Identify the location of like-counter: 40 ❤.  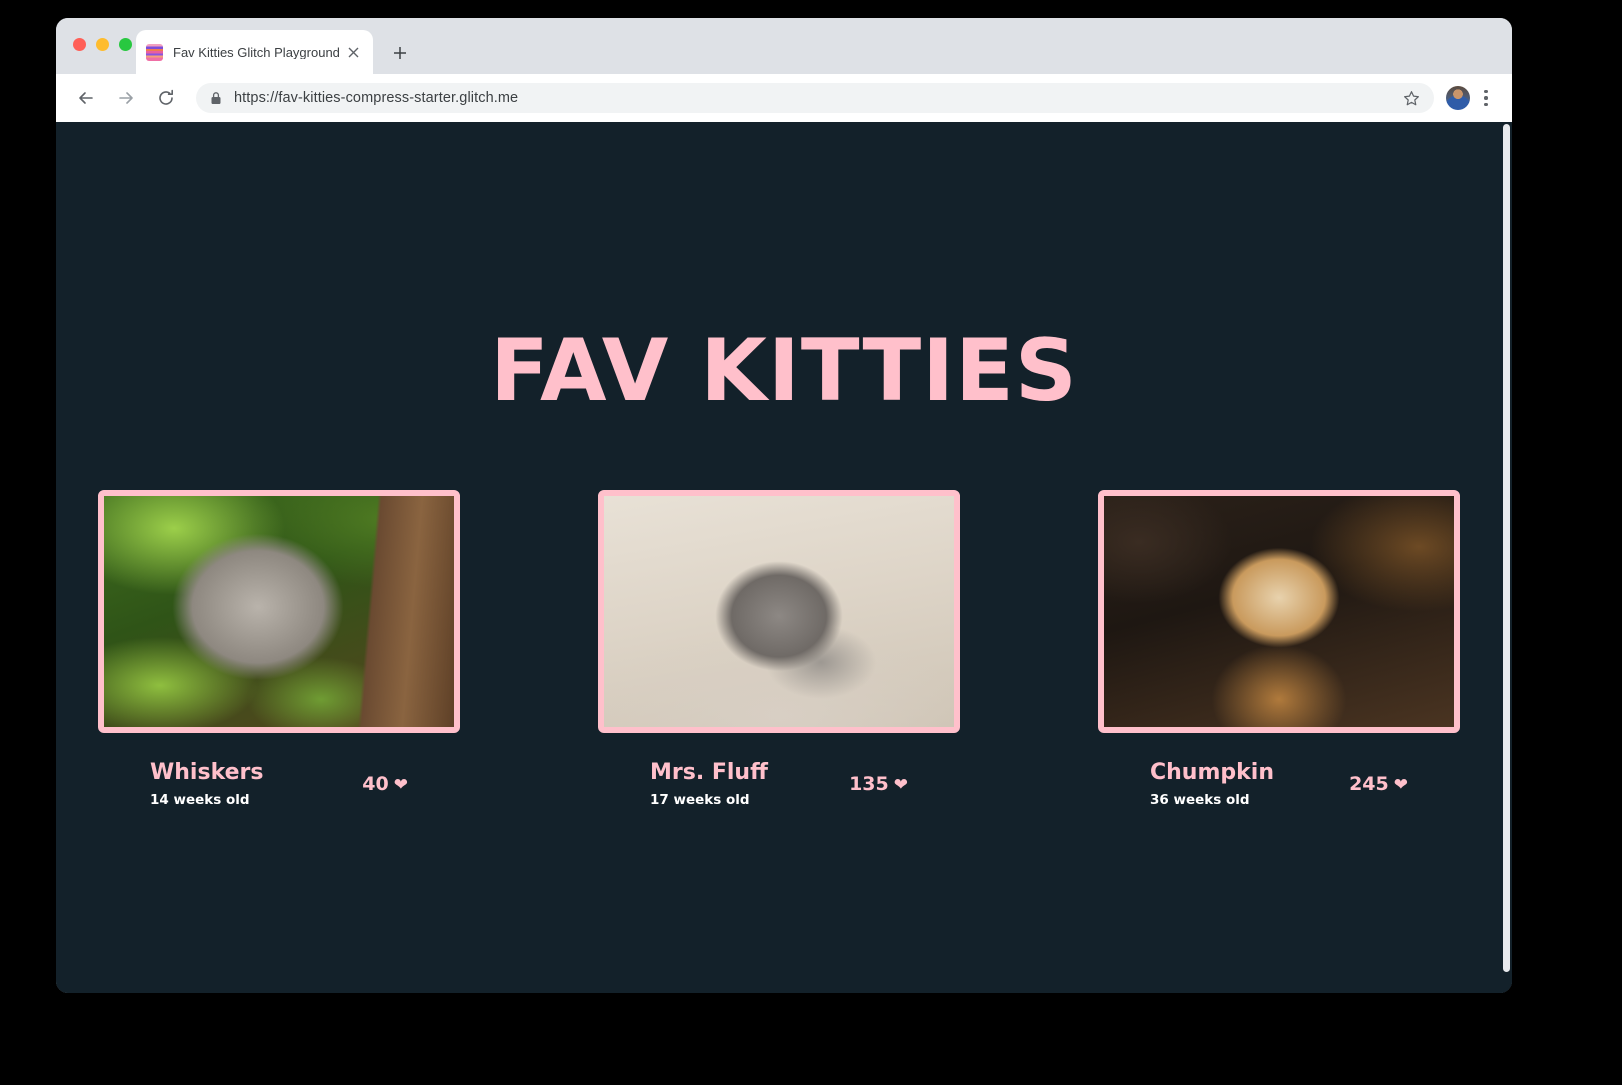
(385, 784).